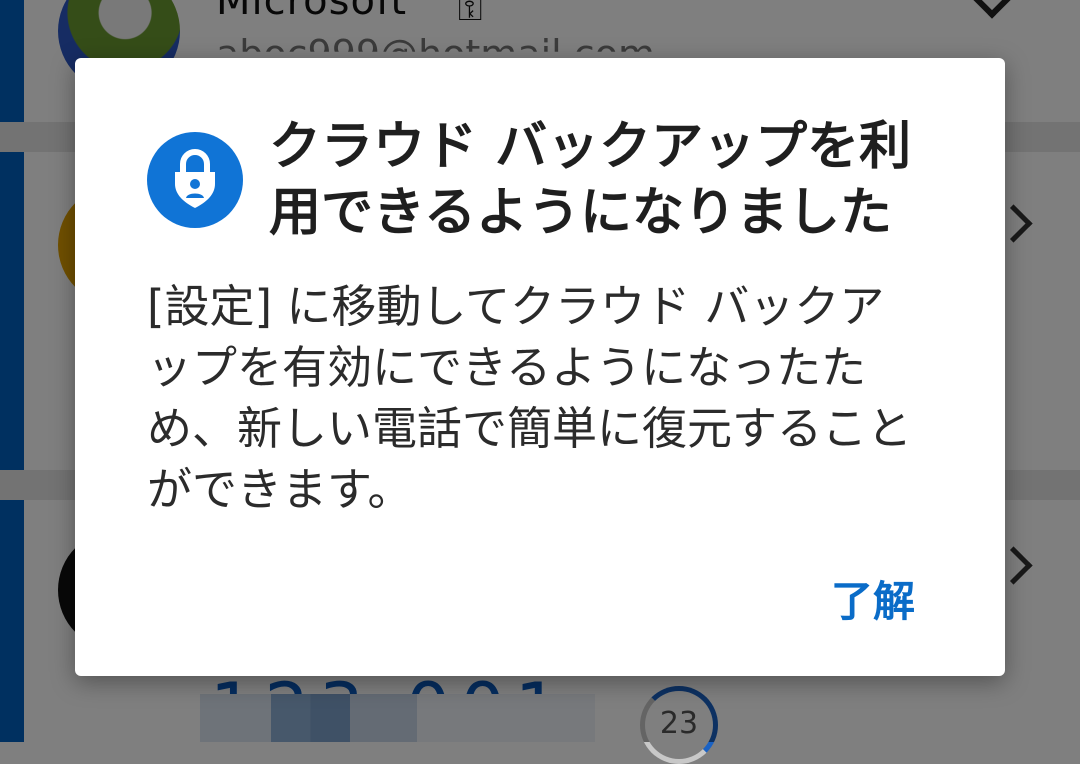 Image resolution: width=1080 pixels, height=764 pixels. I want to click on ok-button: 了解, so click(873, 598).